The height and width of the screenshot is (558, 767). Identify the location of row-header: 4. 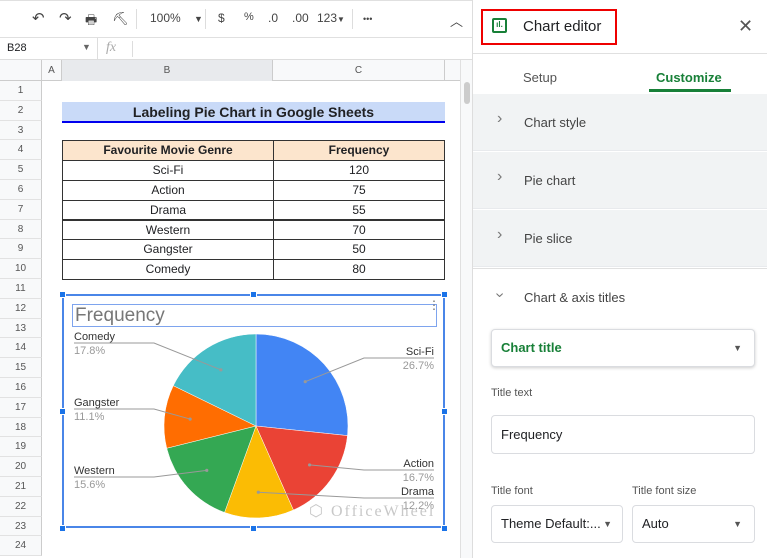
(21, 150).